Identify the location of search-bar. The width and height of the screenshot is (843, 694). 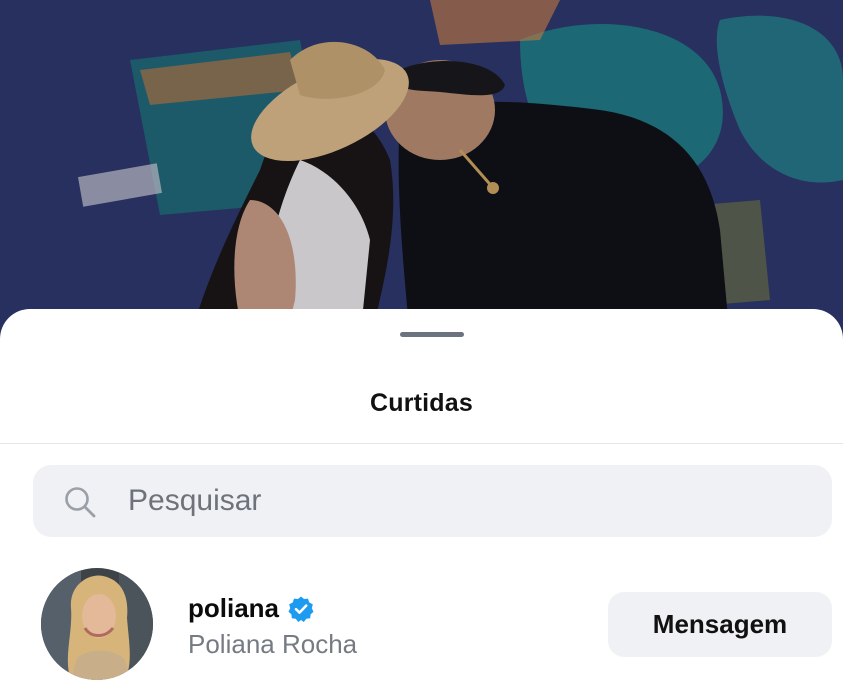
(432, 501).